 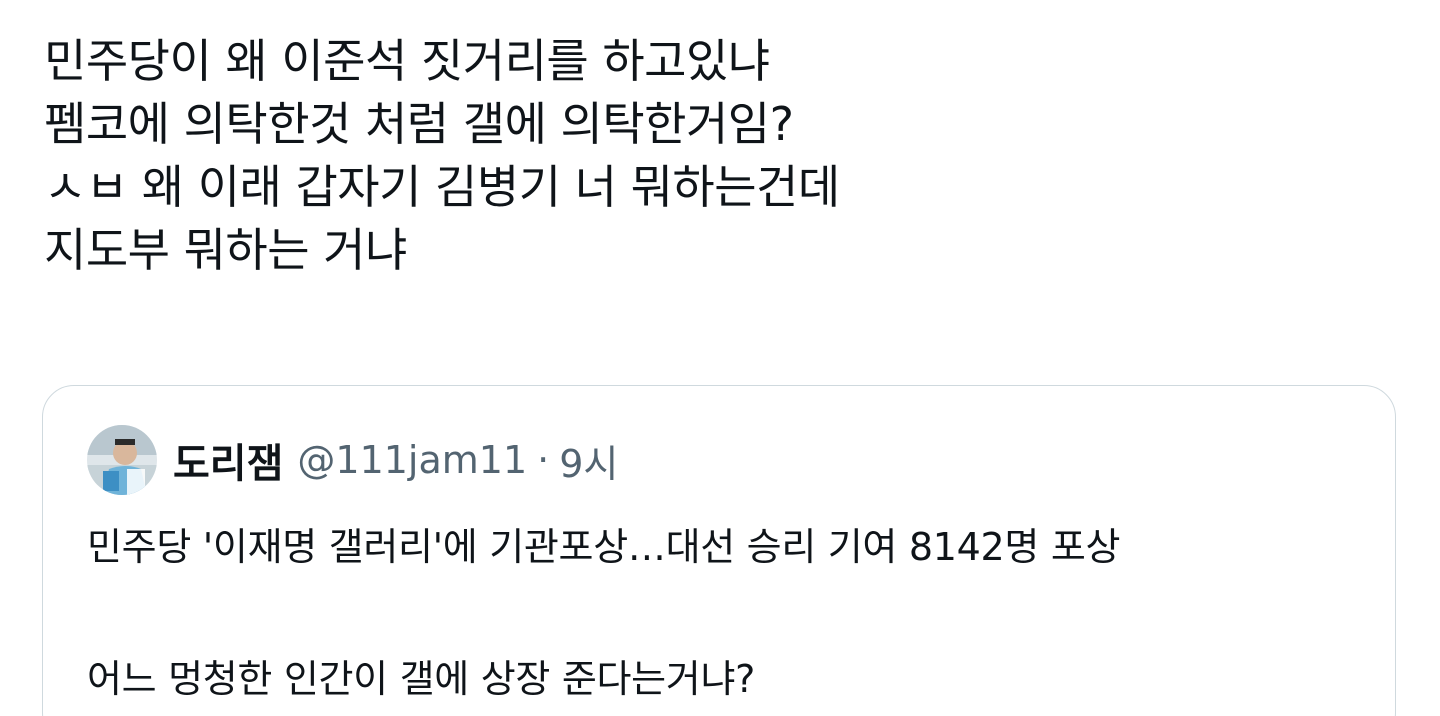 What do you see at coordinates (419, 124) in the screenshot?
I see `tweet-text-line: 펨코에 의탁한것 처럼 갤에 의탁한거임?` at bounding box center [419, 124].